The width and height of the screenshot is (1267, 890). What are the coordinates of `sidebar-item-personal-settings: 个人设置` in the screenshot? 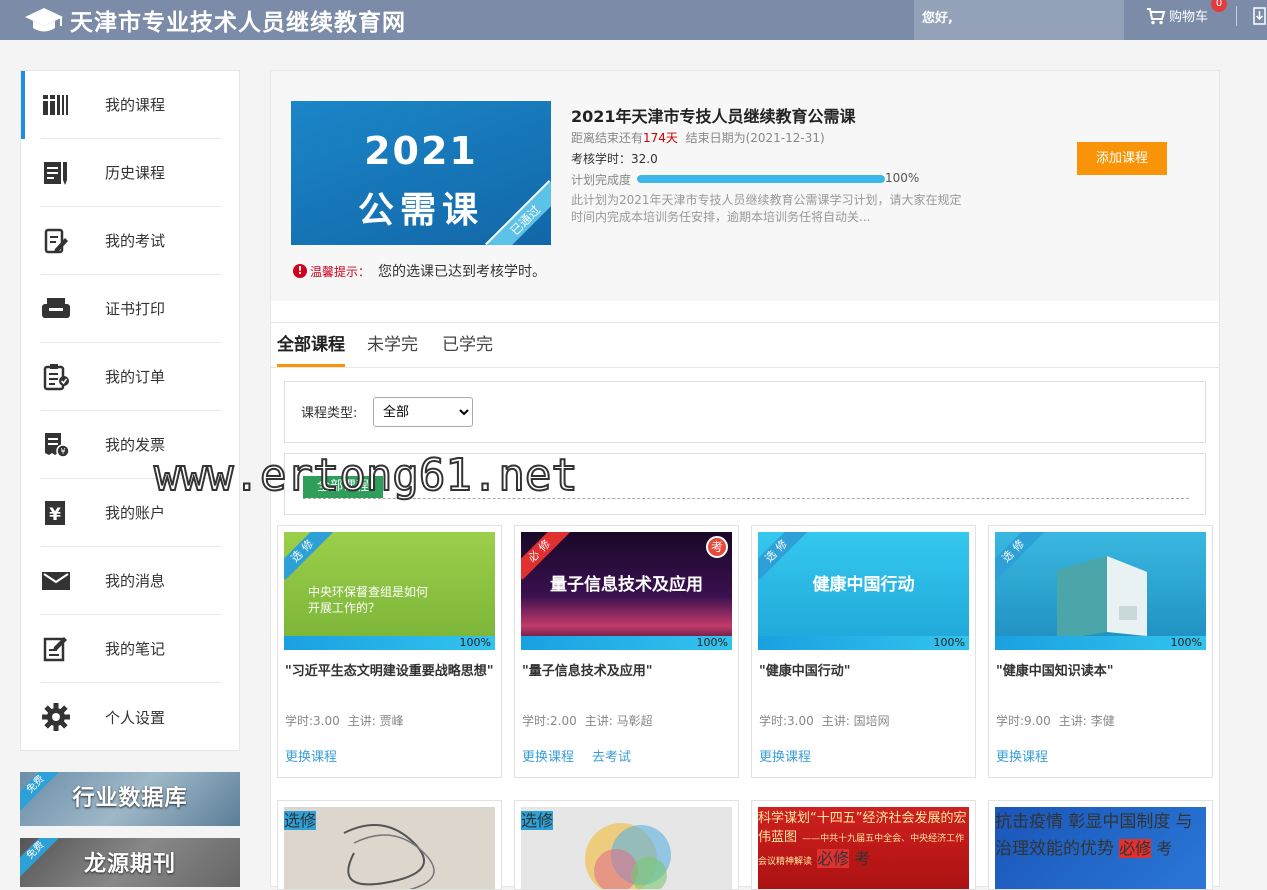 It's located at (131, 717).